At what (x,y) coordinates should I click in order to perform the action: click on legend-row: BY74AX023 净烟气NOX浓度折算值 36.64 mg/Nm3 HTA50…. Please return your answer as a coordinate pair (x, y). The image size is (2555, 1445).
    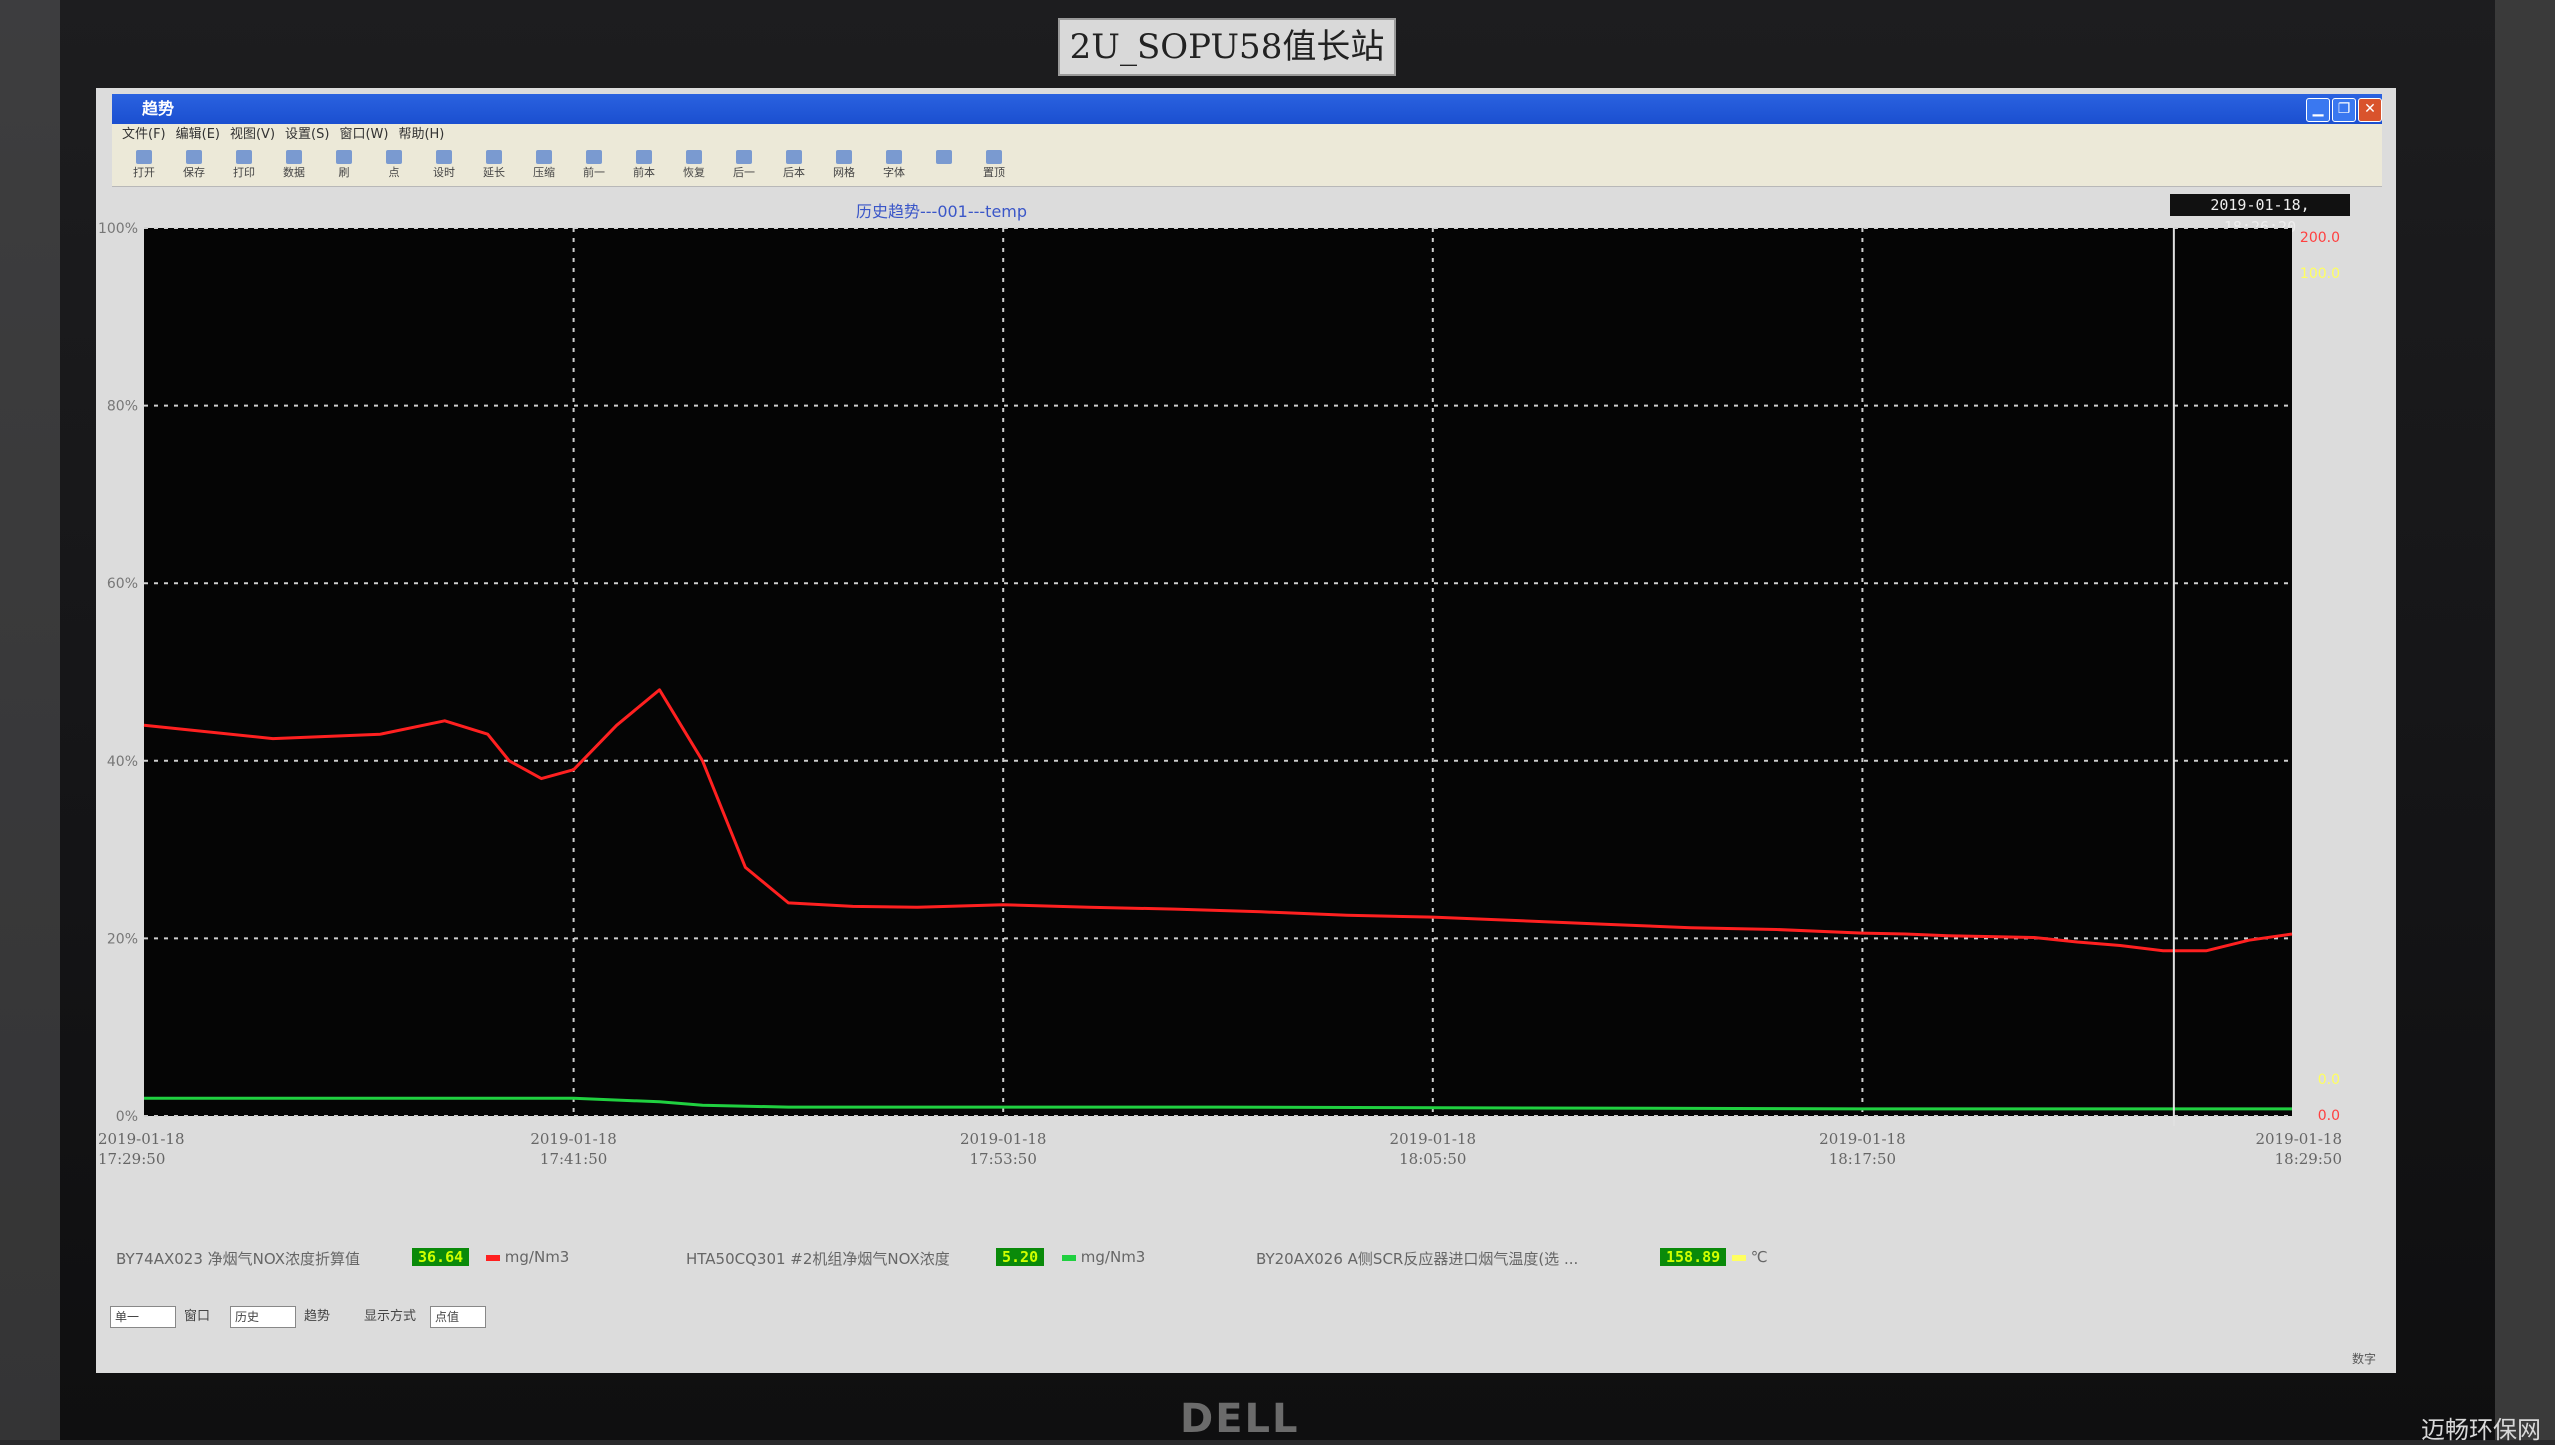
    Looking at the image, I should click on (1246, 1263).